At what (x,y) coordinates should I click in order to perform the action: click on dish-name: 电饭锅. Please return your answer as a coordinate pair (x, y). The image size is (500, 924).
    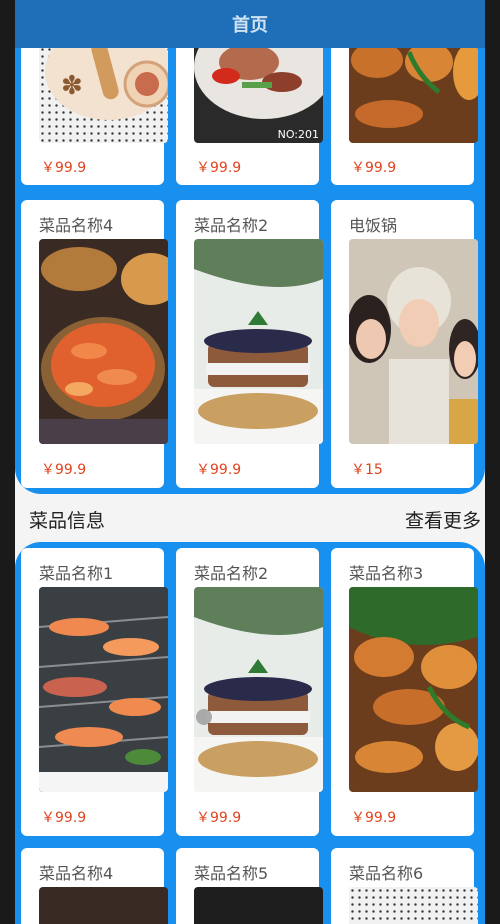
    Looking at the image, I should click on (373, 225).